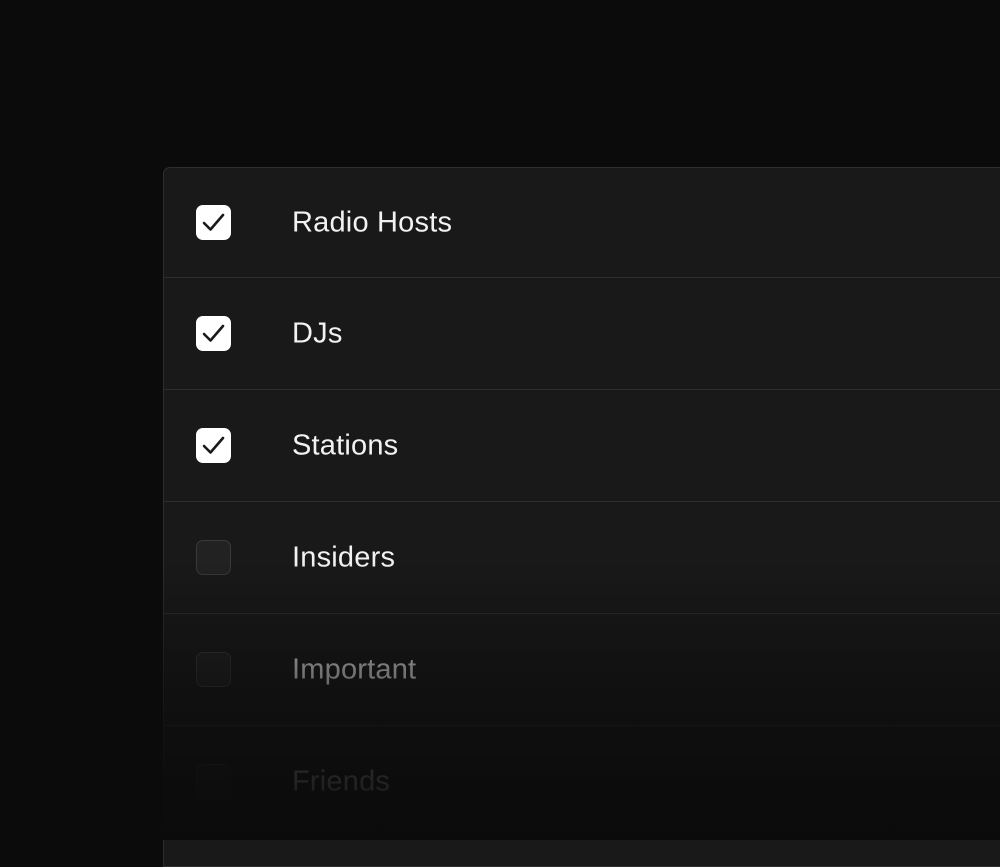 The image size is (1000, 867). What do you see at coordinates (582, 334) in the screenshot?
I see `list-item-djs: DJs` at bounding box center [582, 334].